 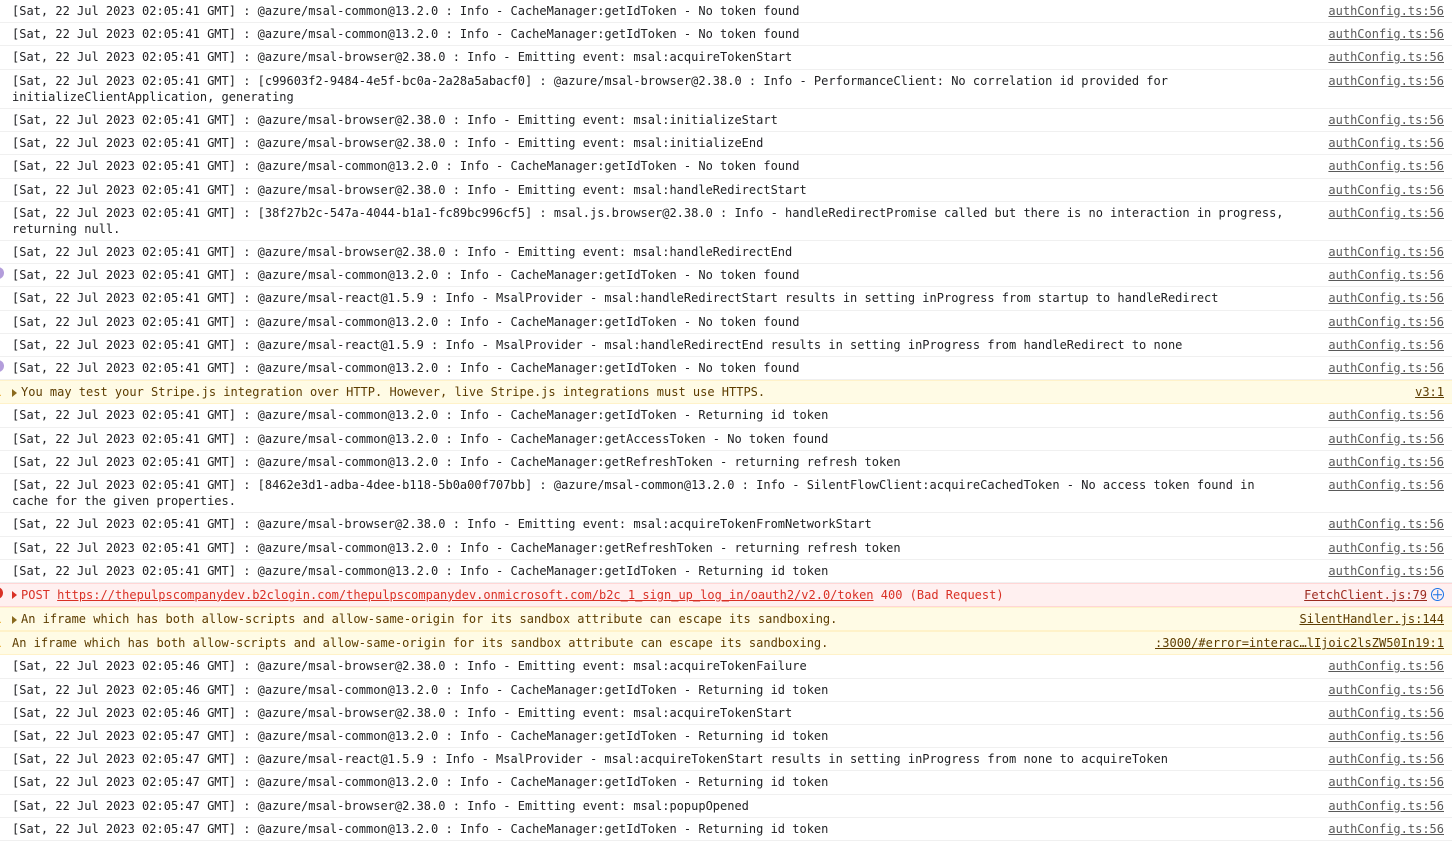 I want to click on source-location-group: :3000/#error=interac…lIjoic2lsZW50In19:1, so click(x=1297, y=643).